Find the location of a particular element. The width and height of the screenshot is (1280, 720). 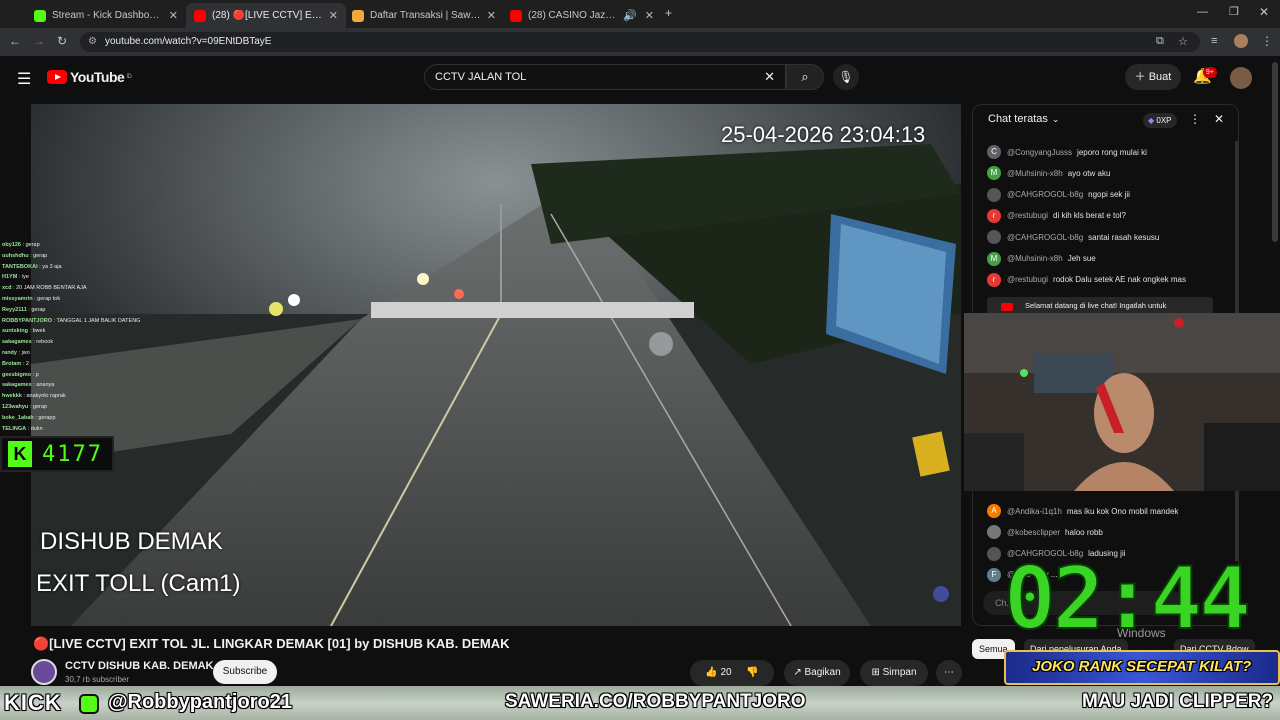

promo-banner-text: JOKO RANK SECEPAT KILAT? is located at coordinates (1142, 666).